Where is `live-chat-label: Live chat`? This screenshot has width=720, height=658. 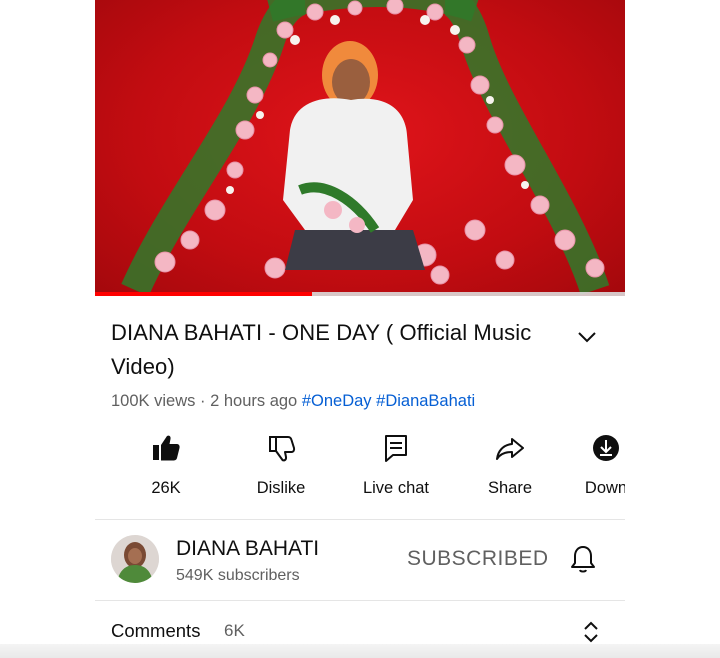
live-chat-label: Live chat is located at coordinates (396, 488).